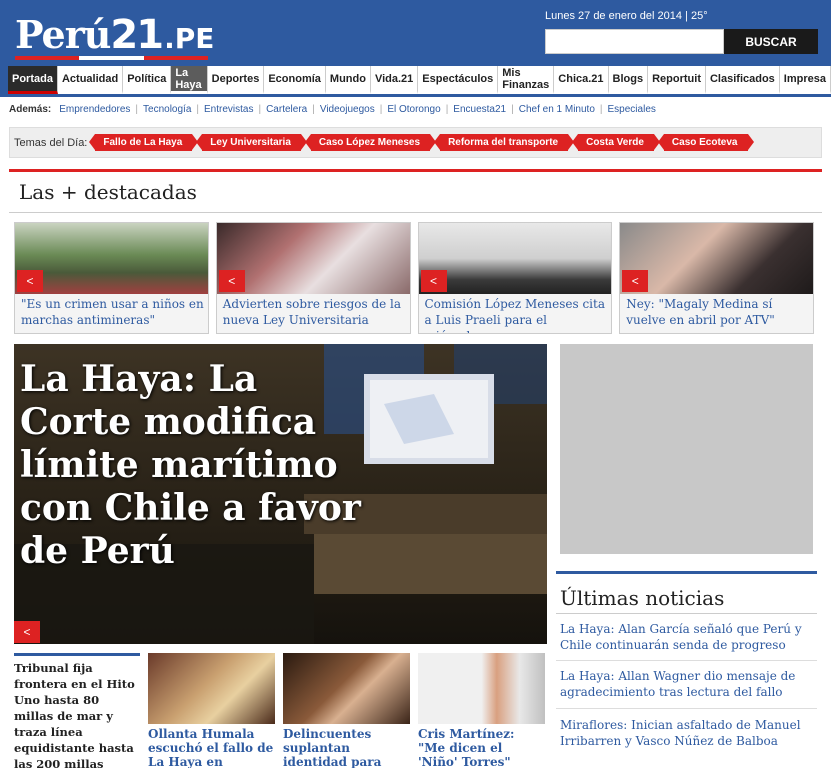  What do you see at coordinates (628, 80) in the screenshot?
I see `nav-item-blogs: Blogs` at bounding box center [628, 80].